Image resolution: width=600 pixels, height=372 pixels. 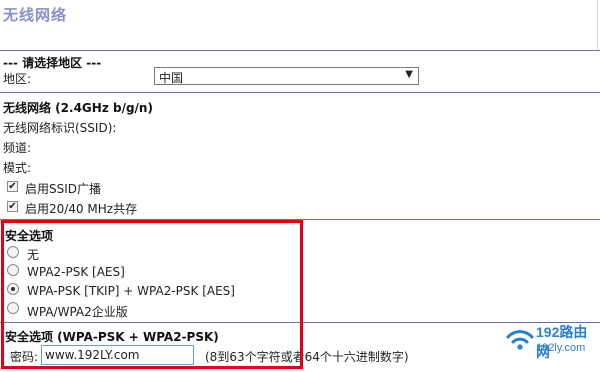 What do you see at coordinates (561, 348) in the screenshot?
I see `watermark-url: 192ly.com` at bounding box center [561, 348].